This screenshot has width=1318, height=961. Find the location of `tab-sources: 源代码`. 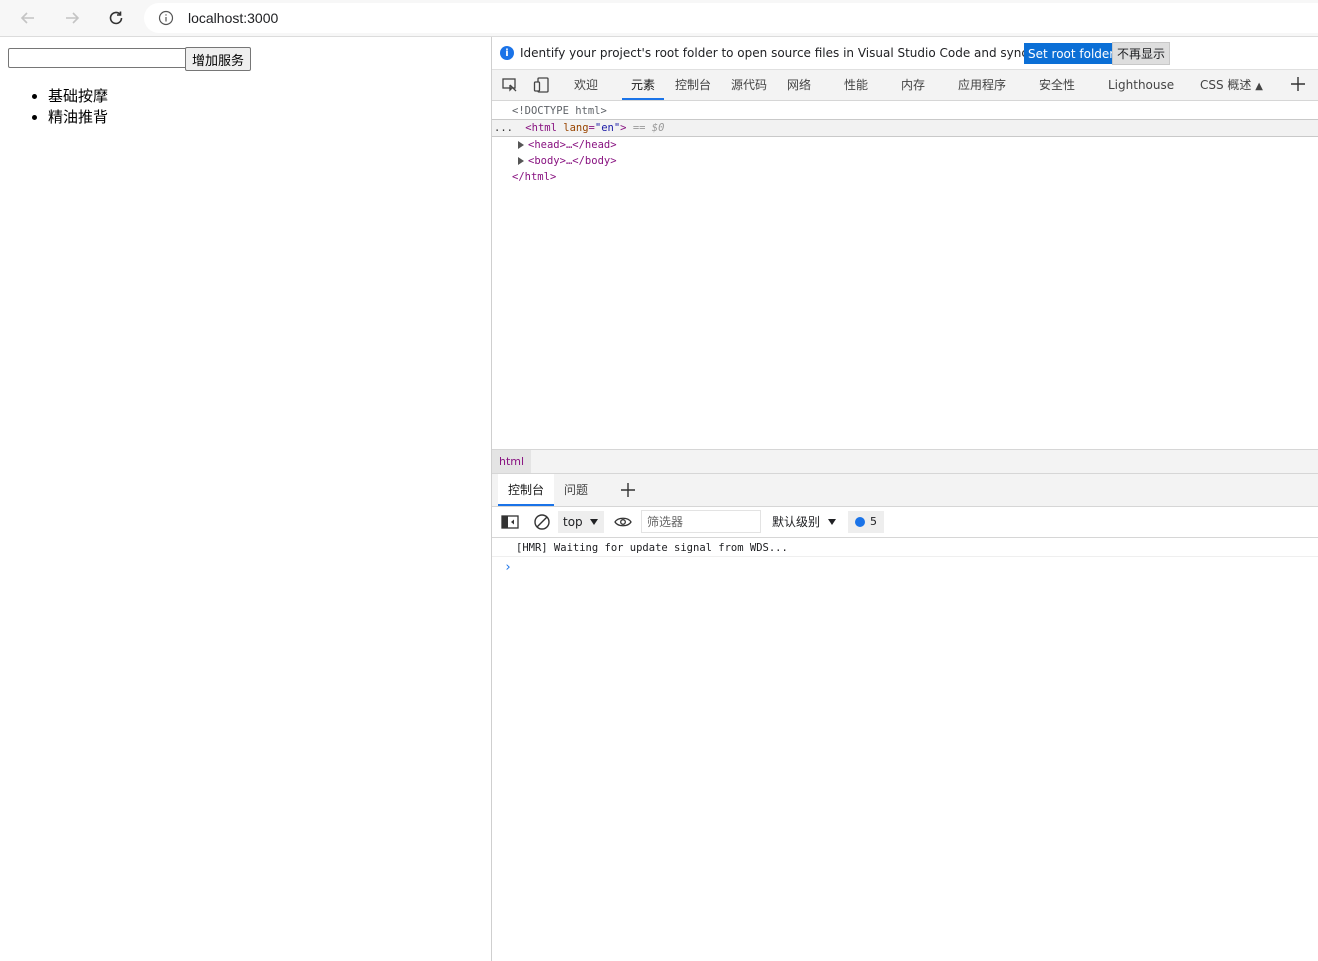

tab-sources: 源代码 is located at coordinates (749, 85).